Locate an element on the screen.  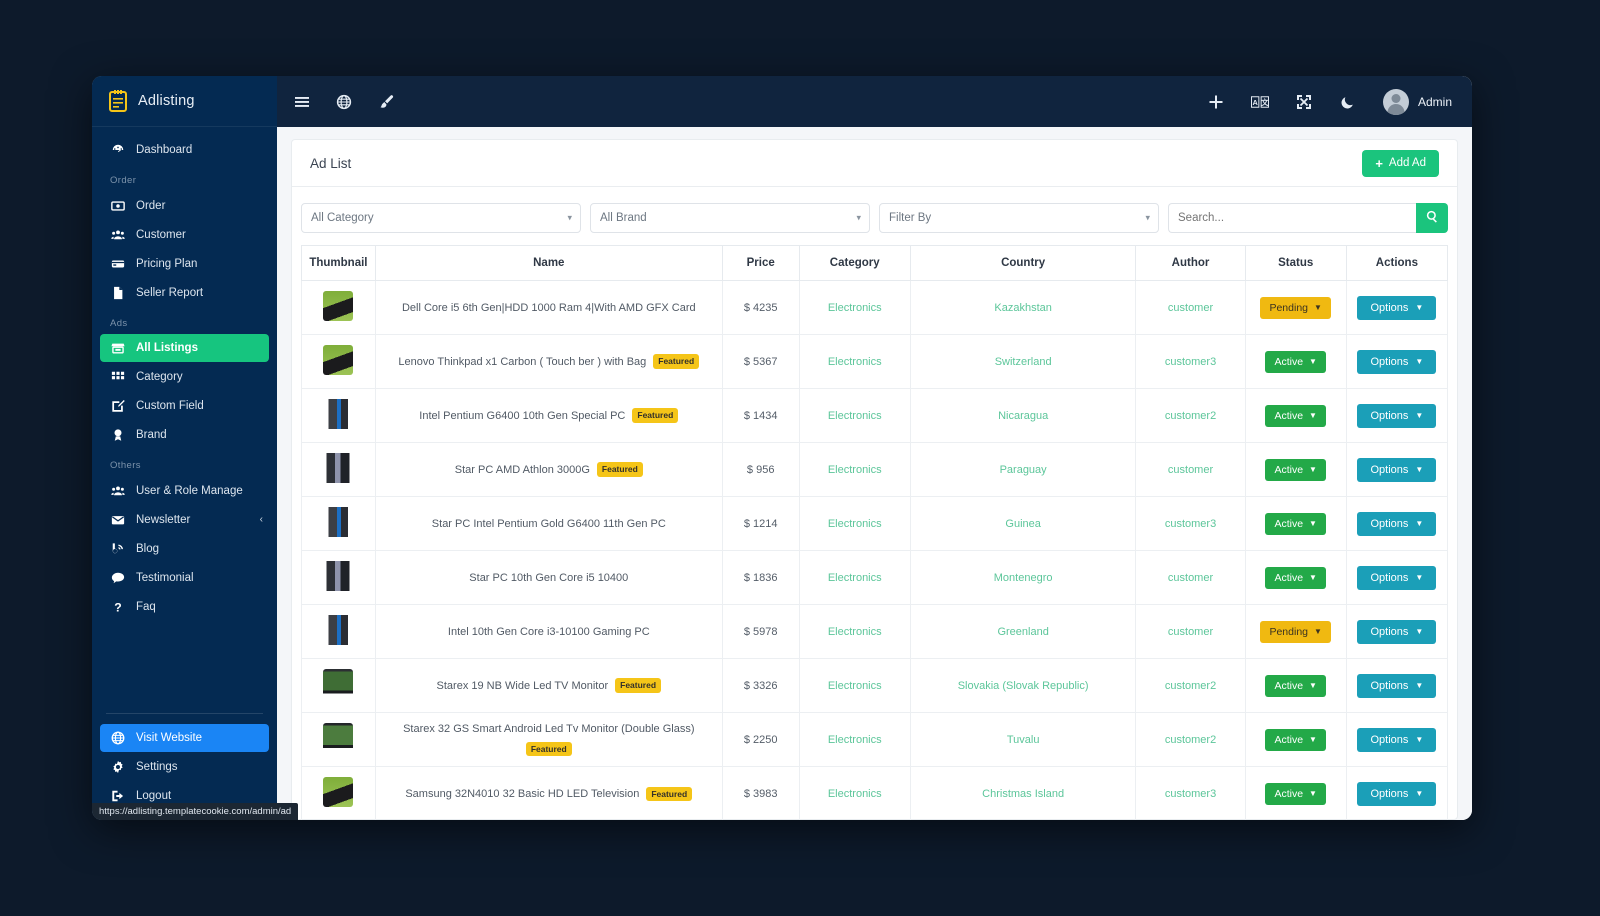
brand-filter: All Brand is located at coordinates (730, 218).